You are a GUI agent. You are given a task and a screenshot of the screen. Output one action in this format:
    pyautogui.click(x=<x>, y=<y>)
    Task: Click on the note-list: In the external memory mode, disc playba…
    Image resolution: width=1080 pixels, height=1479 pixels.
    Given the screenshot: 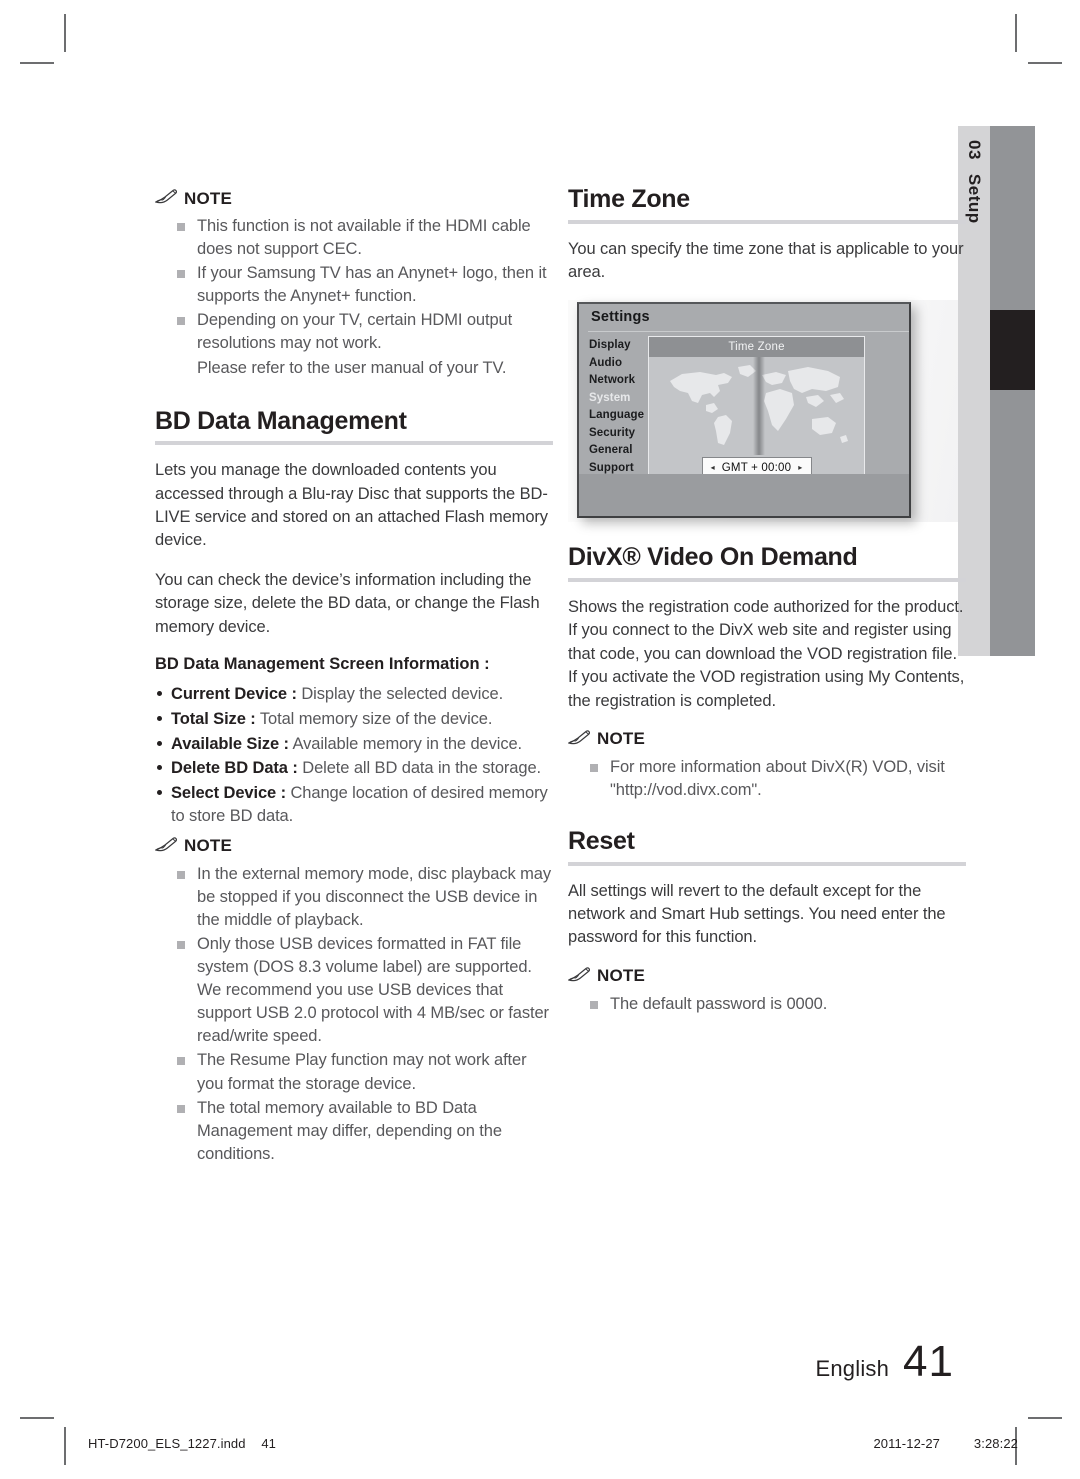 What is the action you would take?
    pyautogui.click(x=354, y=1014)
    